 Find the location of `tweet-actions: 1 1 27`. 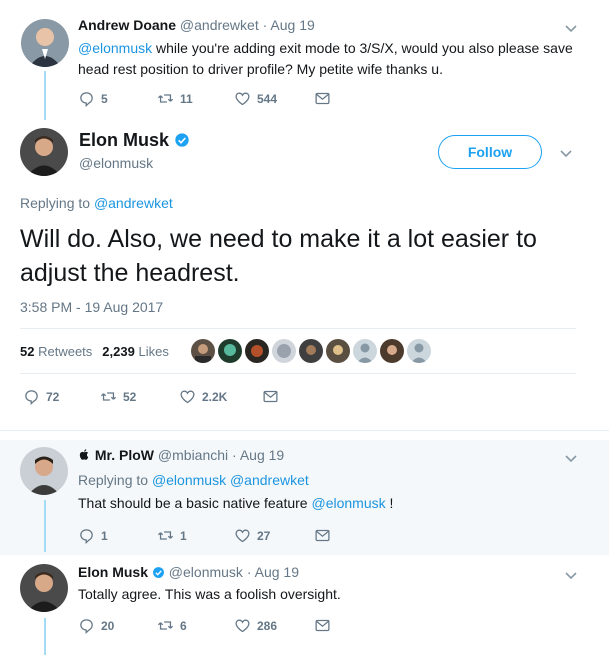

tweet-actions: 1 1 27 is located at coordinates (204, 535).